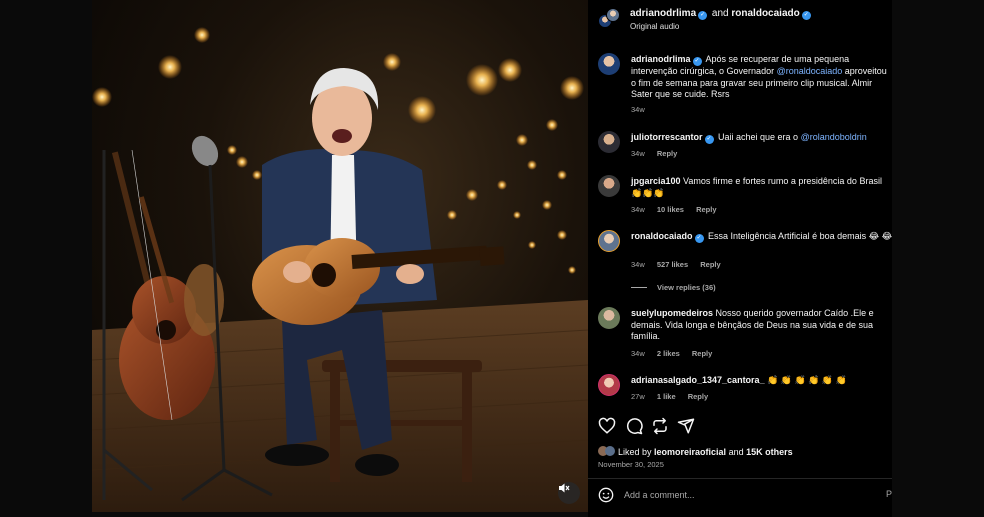 The image size is (984, 517). What do you see at coordinates (668, 353) in the screenshot?
I see `likes-count: 2 likes` at bounding box center [668, 353].